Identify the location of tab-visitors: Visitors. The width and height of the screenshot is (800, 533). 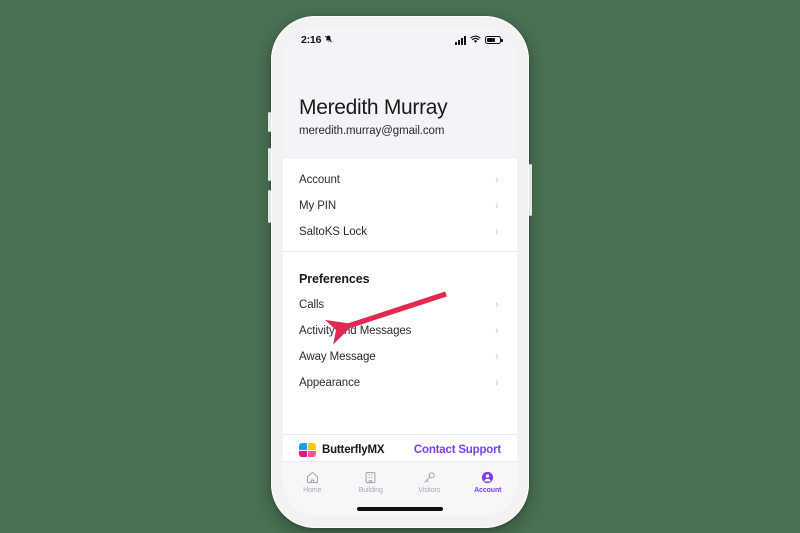
(429, 482).